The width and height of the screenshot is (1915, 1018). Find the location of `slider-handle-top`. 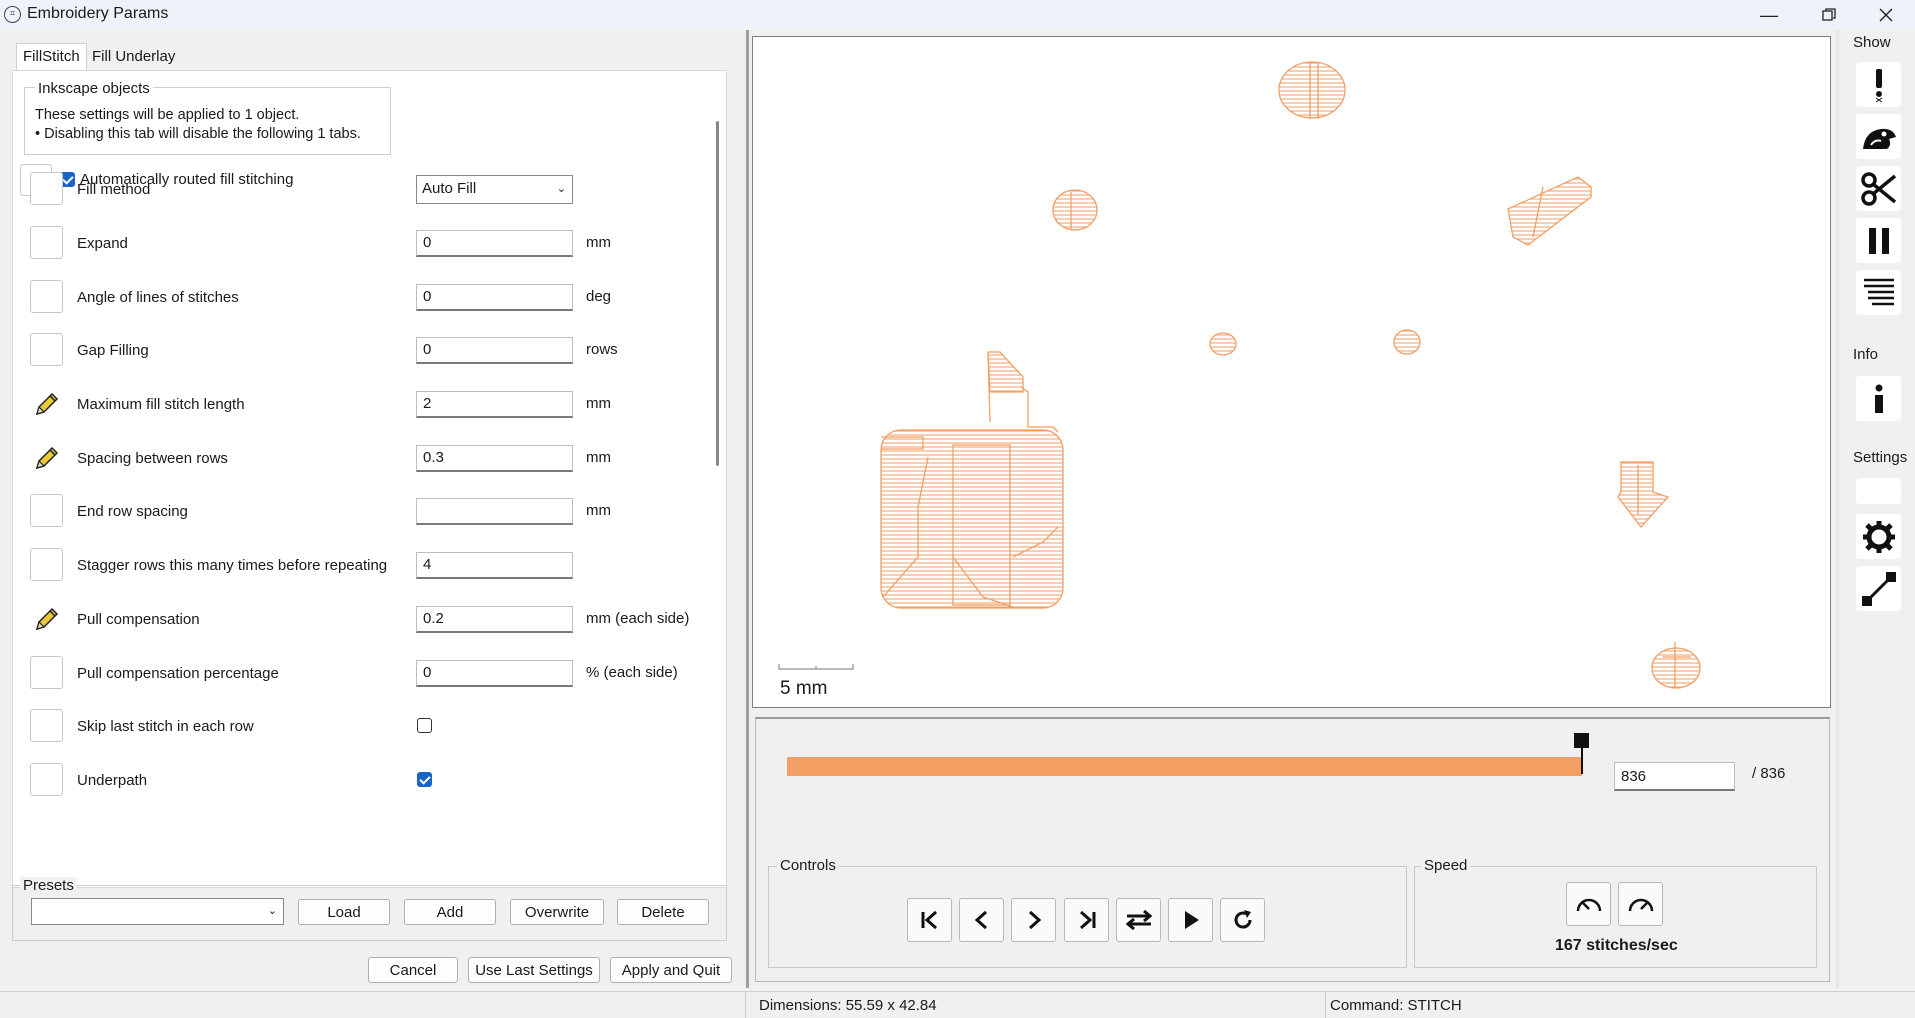

slider-handle-top is located at coordinates (1581, 740).